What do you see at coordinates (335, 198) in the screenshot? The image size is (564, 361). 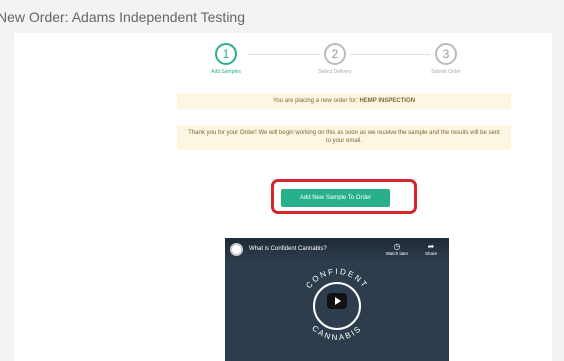 I see `add-new-sample-button: Add New Sample To Order` at bounding box center [335, 198].